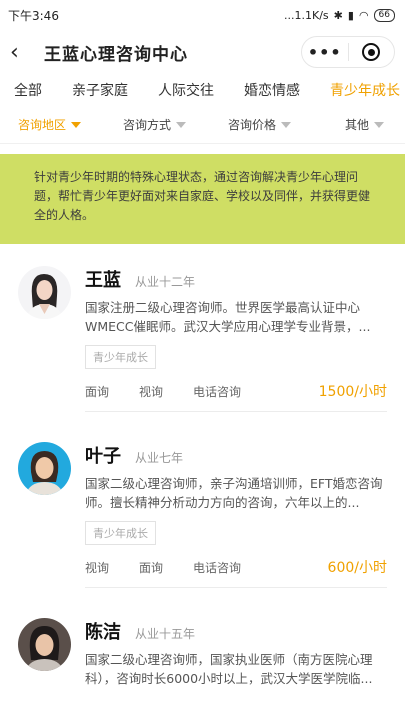 The height and width of the screenshot is (722, 405). What do you see at coordinates (202, 125) in the screenshot?
I see `filter-bar: 咨询地区 咨询方式 咨询价格 其他` at bounding box center [202, 125].